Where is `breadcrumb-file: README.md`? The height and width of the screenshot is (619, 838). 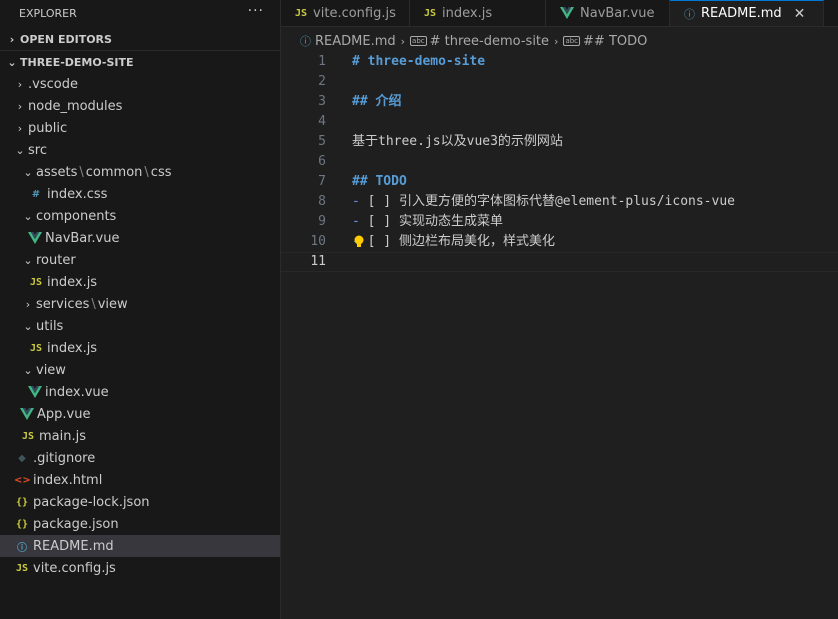
breadcrumb-file: README.md is located at coordinates (355, 41).